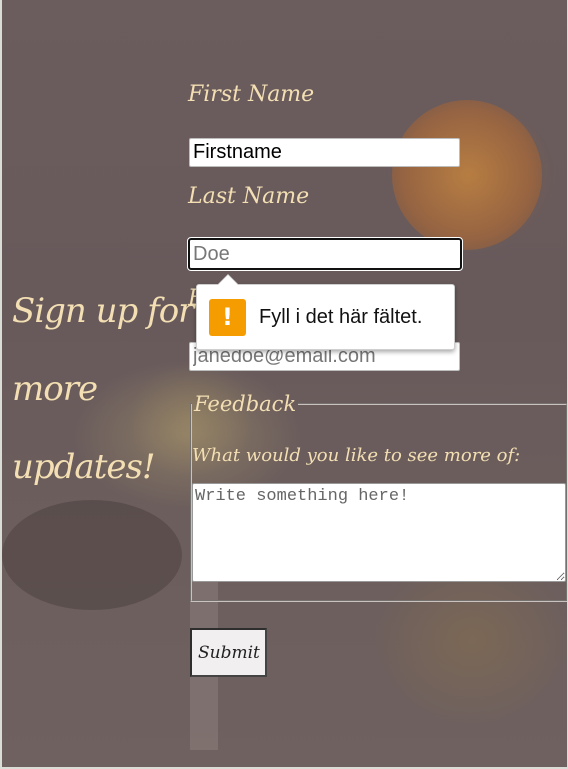  Describe the element at coordinates (249, 196) in the screenshot. I see `last-name-label: Last Name` at that location.